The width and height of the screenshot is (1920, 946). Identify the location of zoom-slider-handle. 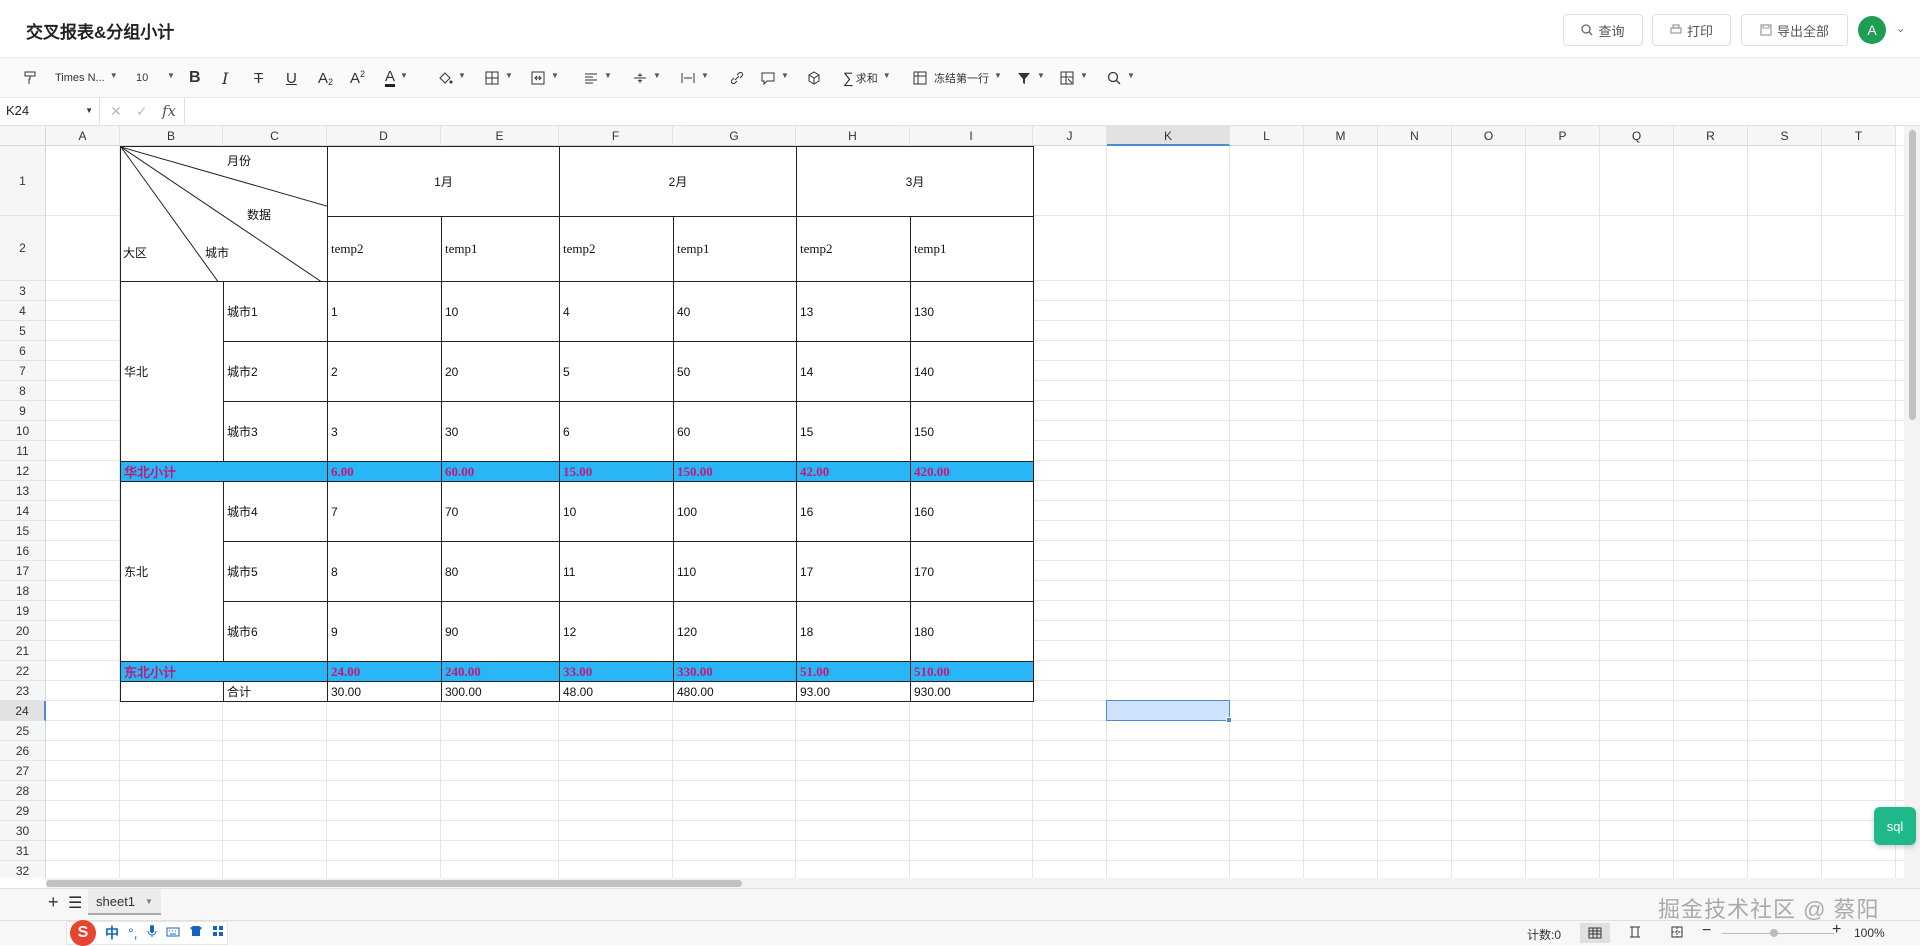
(1774, 933).